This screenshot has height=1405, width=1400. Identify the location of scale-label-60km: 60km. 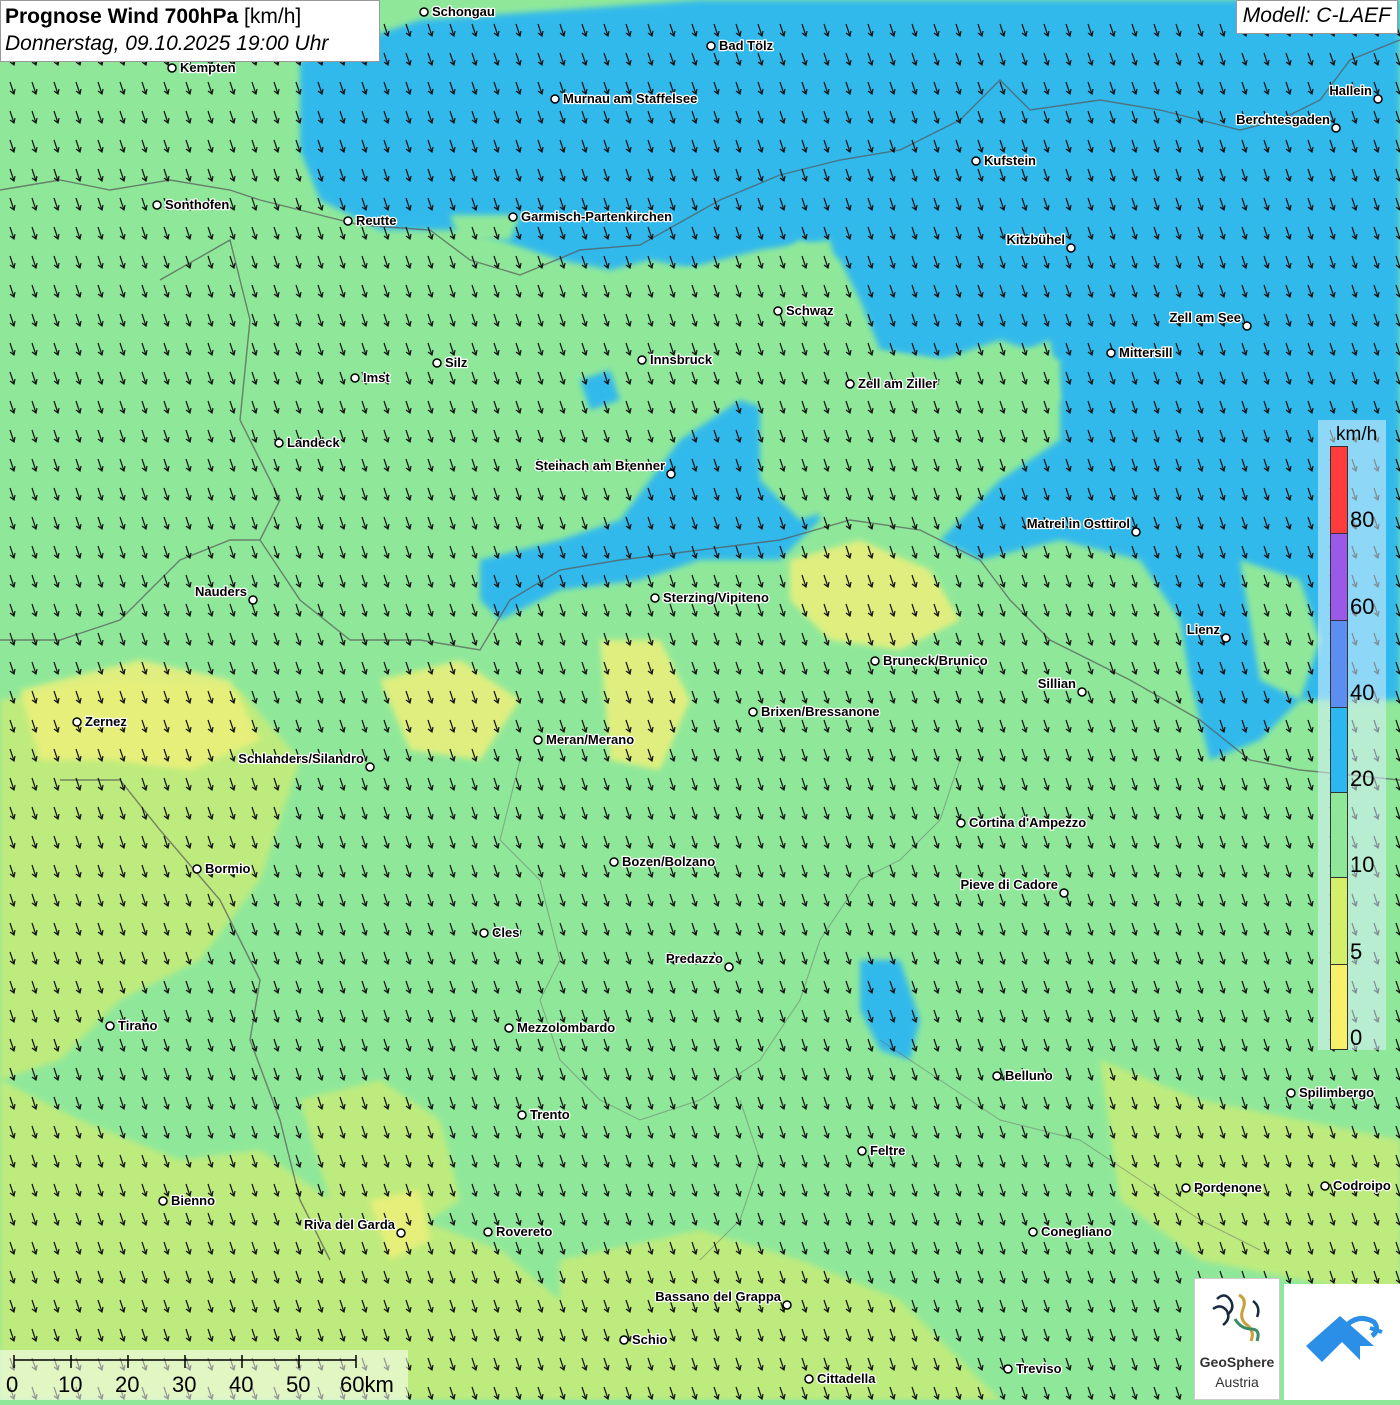
(367, 1384).